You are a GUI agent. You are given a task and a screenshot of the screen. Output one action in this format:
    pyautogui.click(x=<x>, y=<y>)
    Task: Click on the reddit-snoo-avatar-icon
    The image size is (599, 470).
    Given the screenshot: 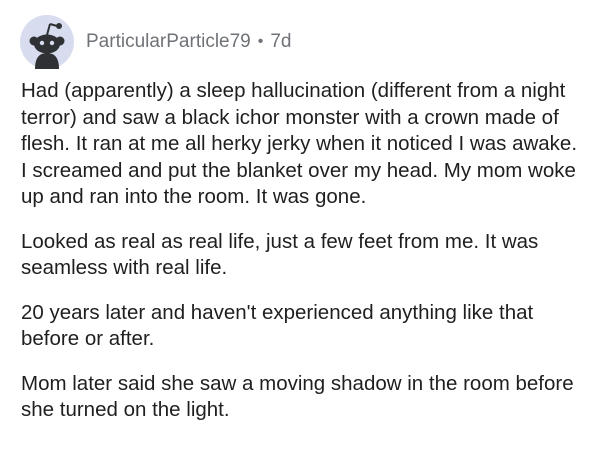 What is the action you would take?
    pyautogui.click(x=47, y=46)
    